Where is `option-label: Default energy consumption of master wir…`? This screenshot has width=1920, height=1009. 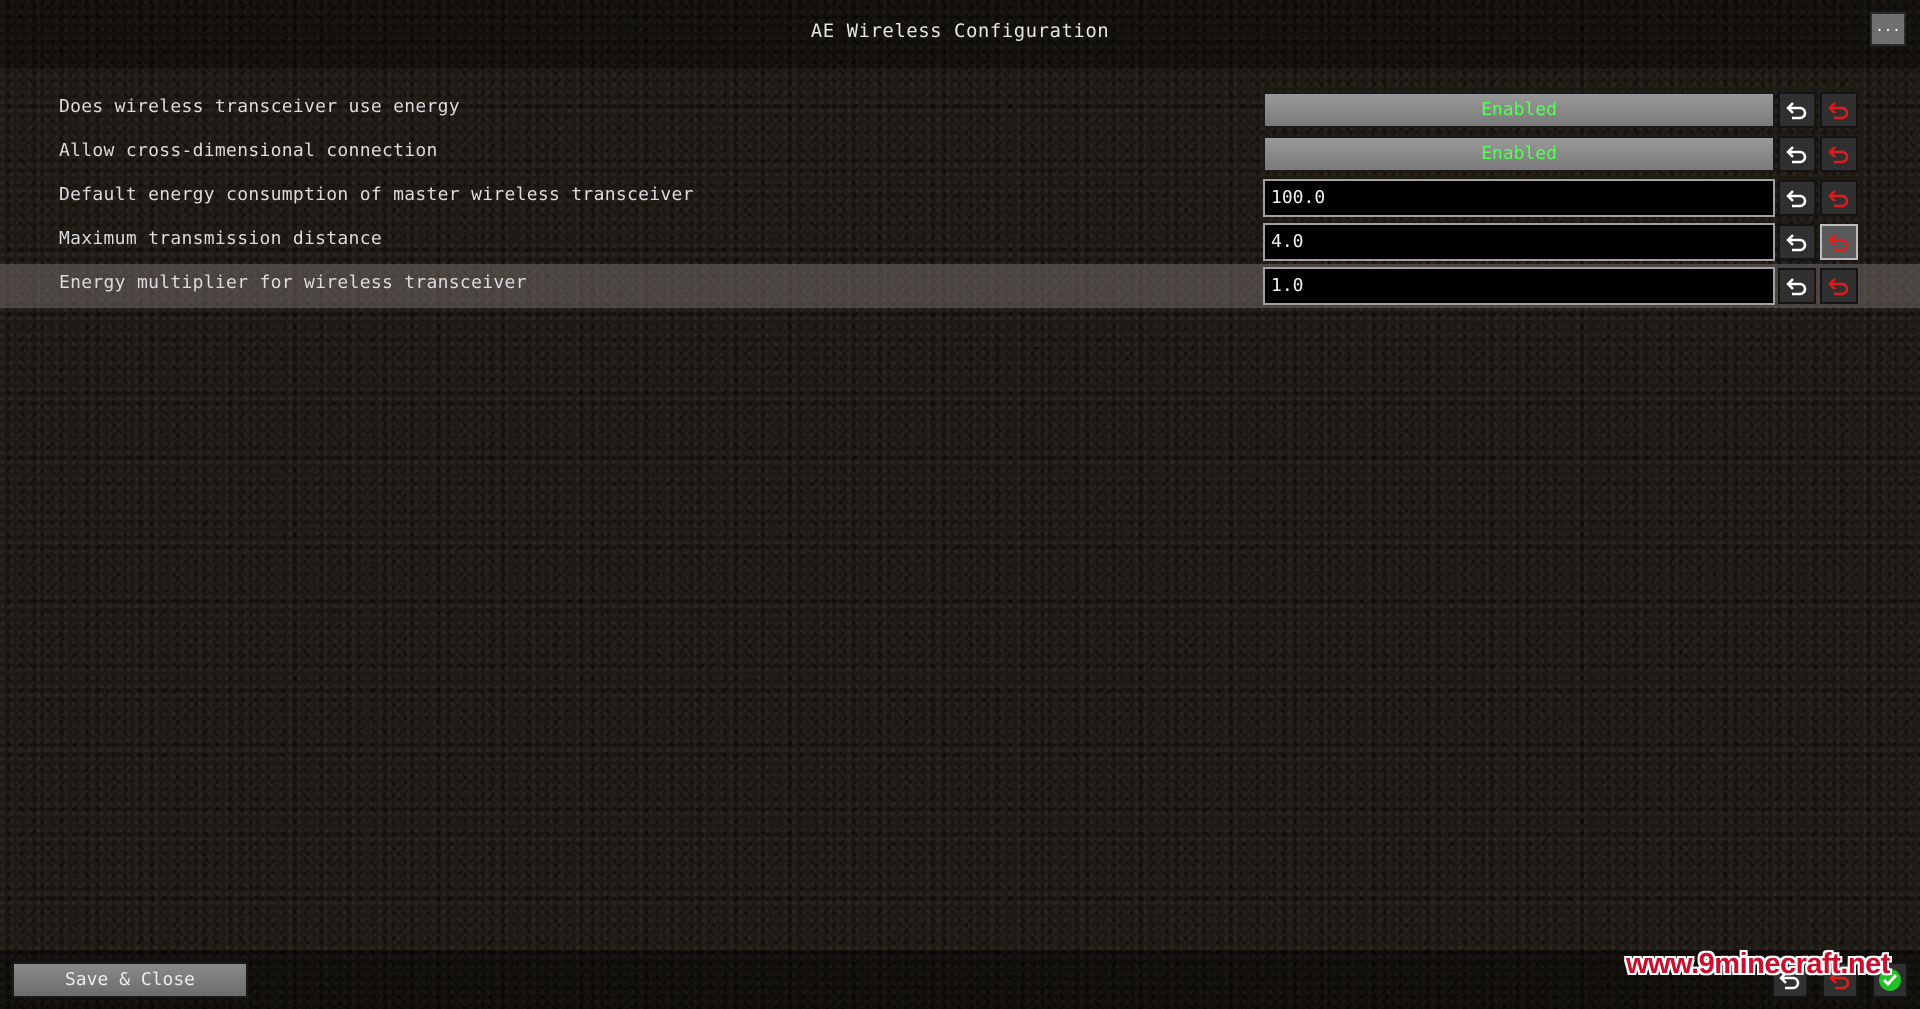 option-label: Default energy consumption of master wir… is located at coordinates (376, 194).